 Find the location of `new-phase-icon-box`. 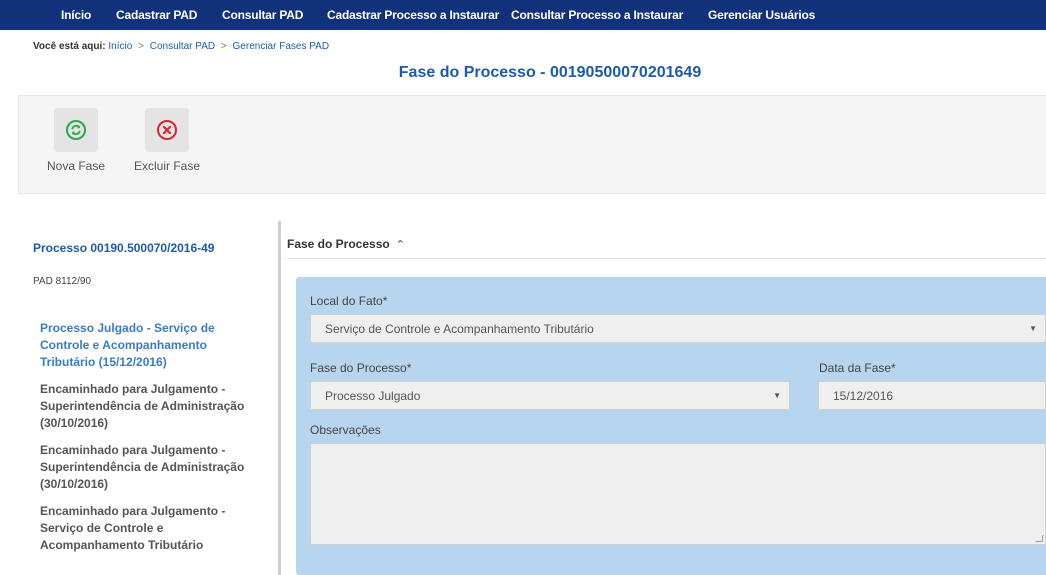

new-phase-icon-box is located at coordinates (76, 130).